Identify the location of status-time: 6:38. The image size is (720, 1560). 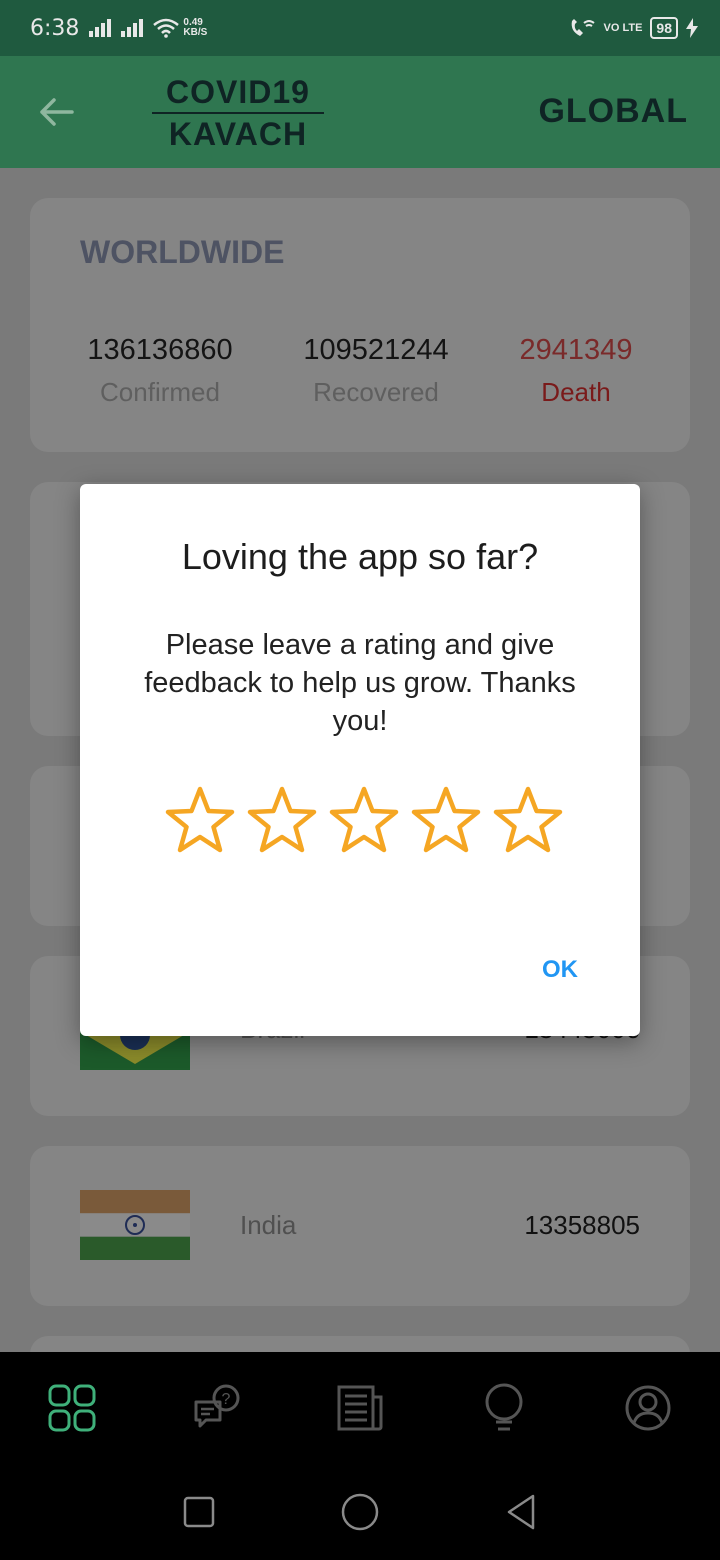
(55, 28).